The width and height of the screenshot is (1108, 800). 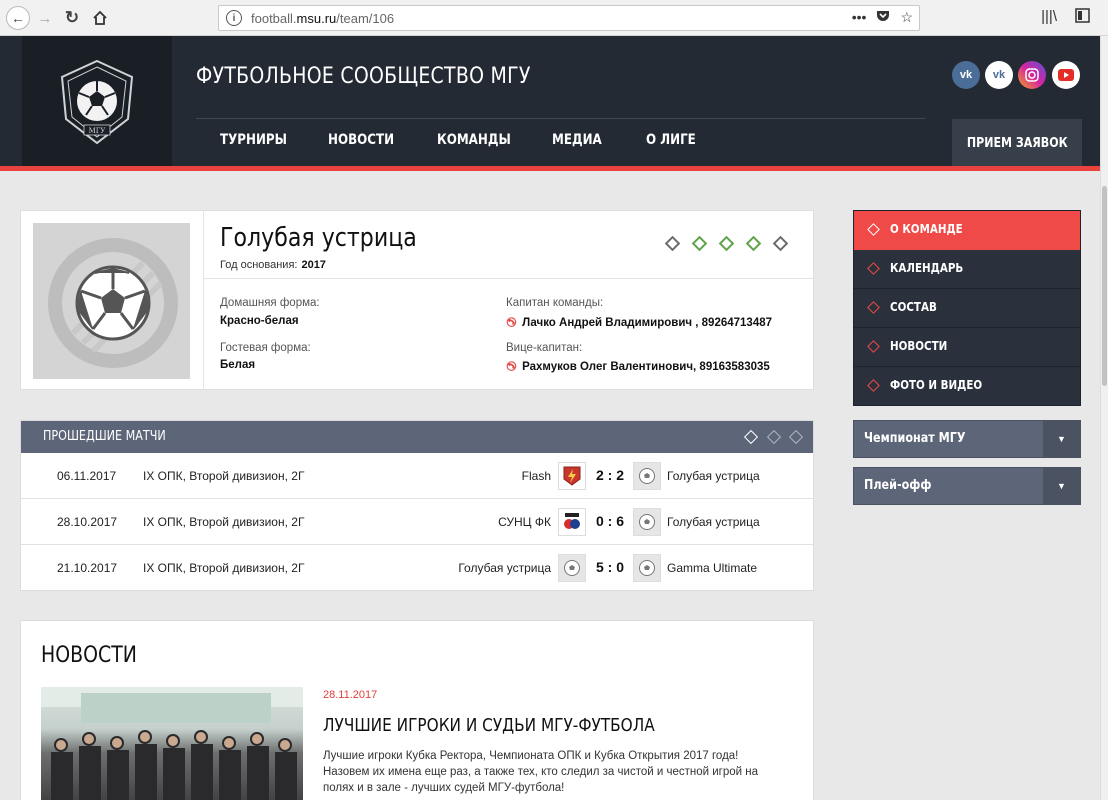 I want to click on news-headline: ЛУЧШИЕ ИГРОКИ И СУДЬИ МГУ-ФУТБОЛА, so click(x=489, y=725).